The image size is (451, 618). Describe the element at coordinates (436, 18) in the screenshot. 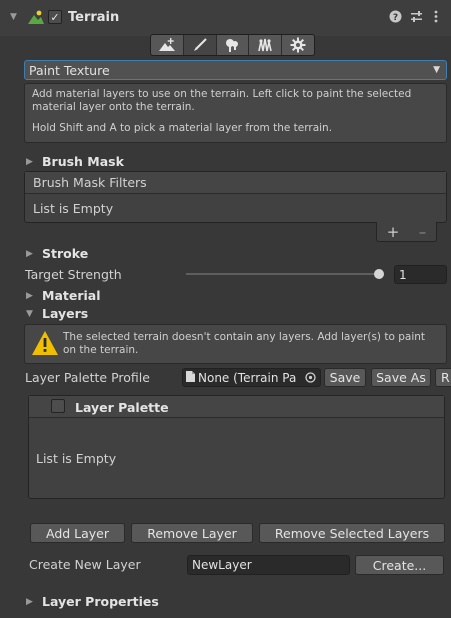

I see `more-icon` at that location.